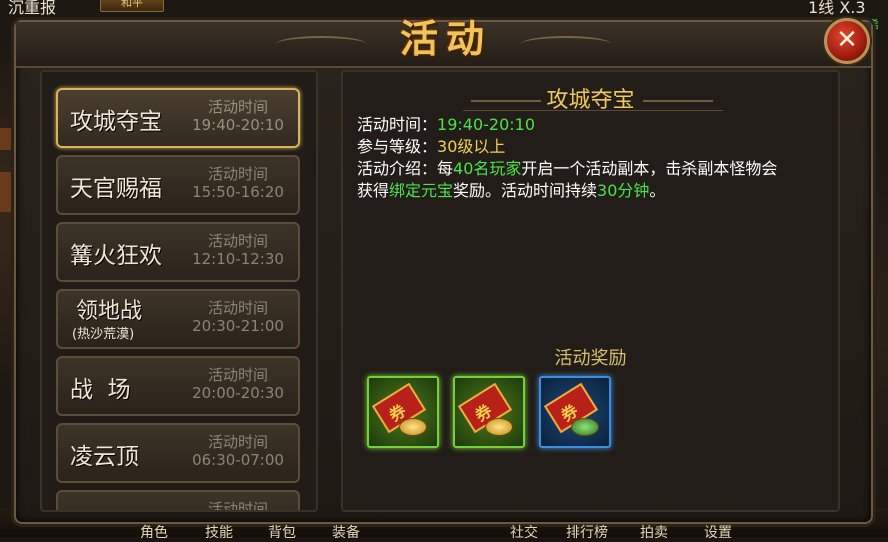 The height and width of the screenshot is (542, 888). Describe the element at coordinates (32, 8) in the screenshot. I see `player-name-text: 沉重报` at that location.